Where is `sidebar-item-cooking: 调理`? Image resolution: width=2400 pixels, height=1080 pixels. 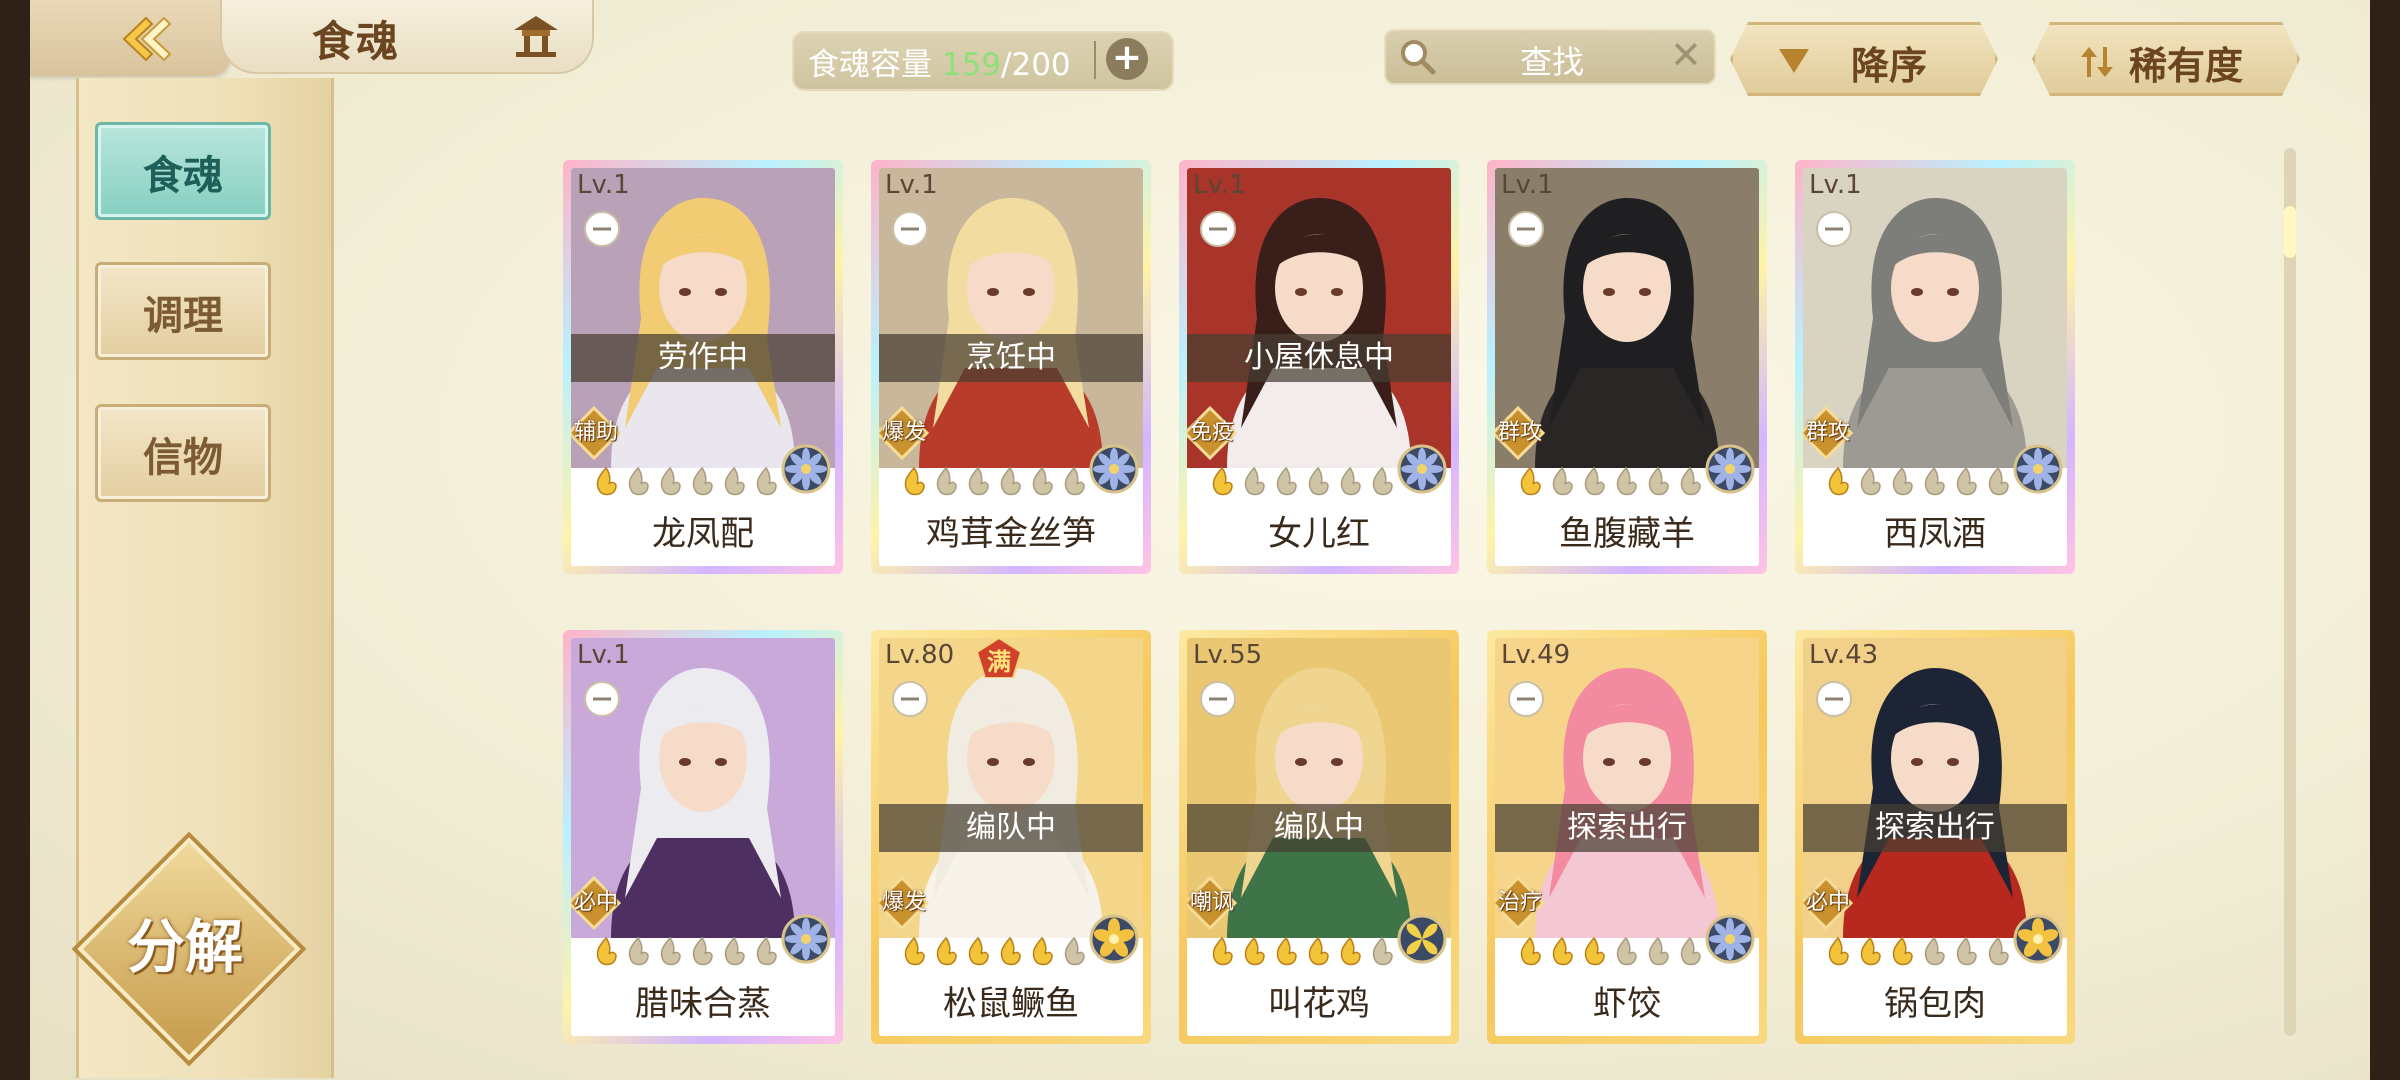
sidebar-item-cooking: 调理 is located at coordinates (183, 311).